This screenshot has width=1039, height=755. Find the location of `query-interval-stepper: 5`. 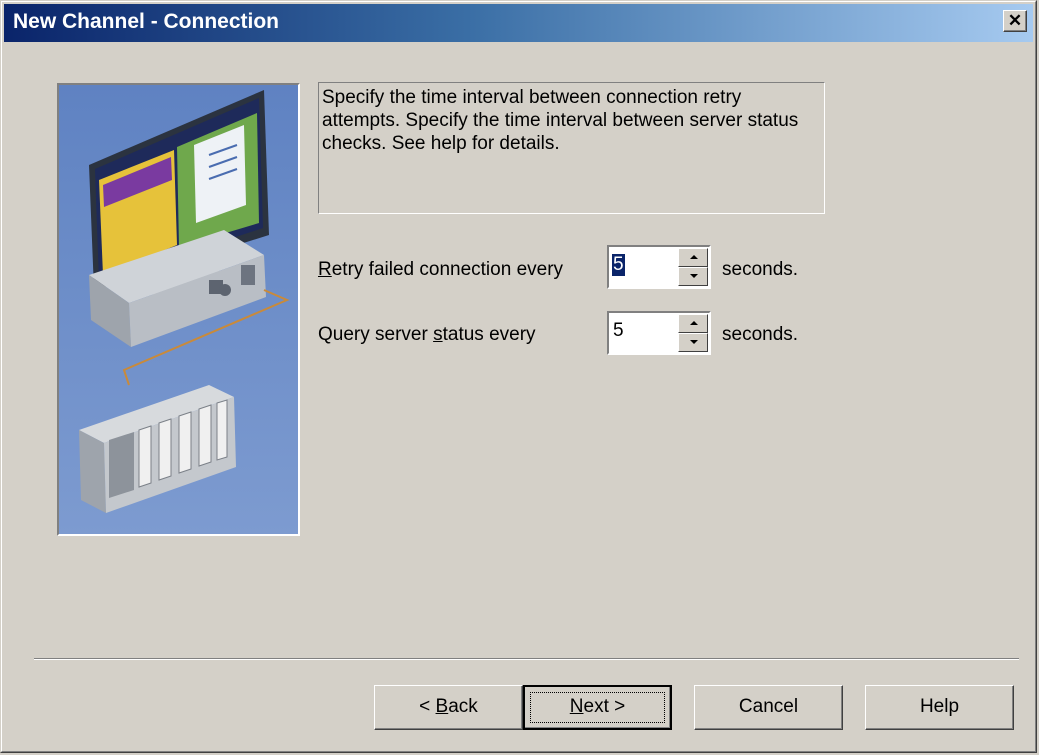

query-interval-stepper: 5 is located at coordinates (659, 333).